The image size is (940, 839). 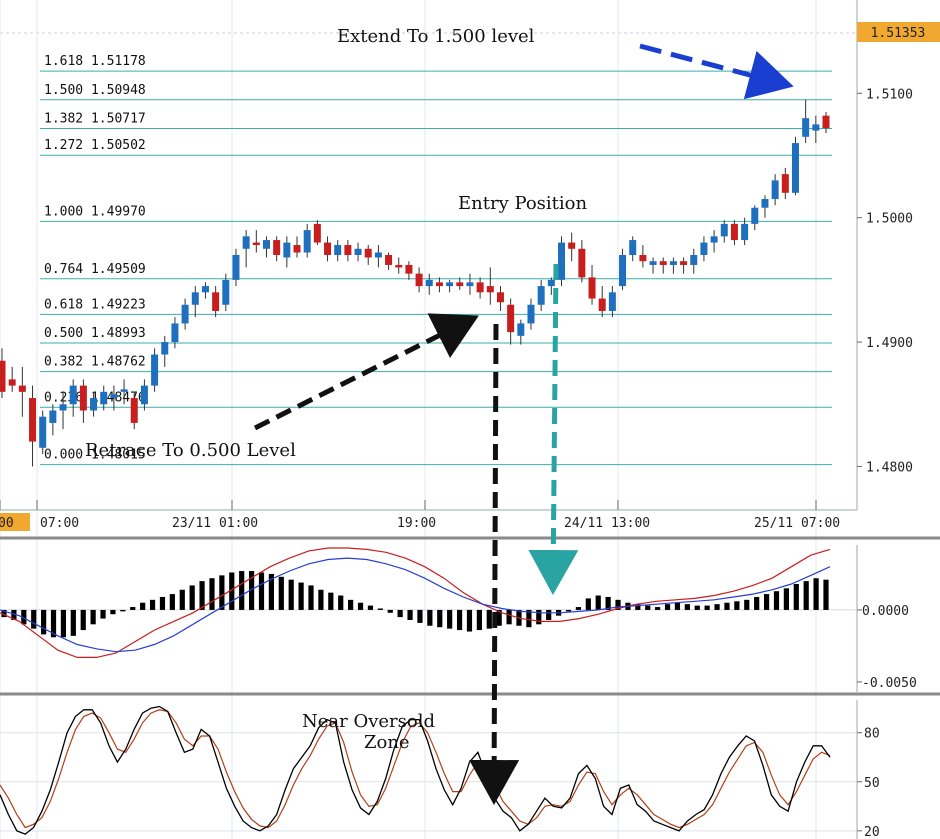 I want to click on x-tick-label: 23/11 01:00, so click(x=215, y=523).